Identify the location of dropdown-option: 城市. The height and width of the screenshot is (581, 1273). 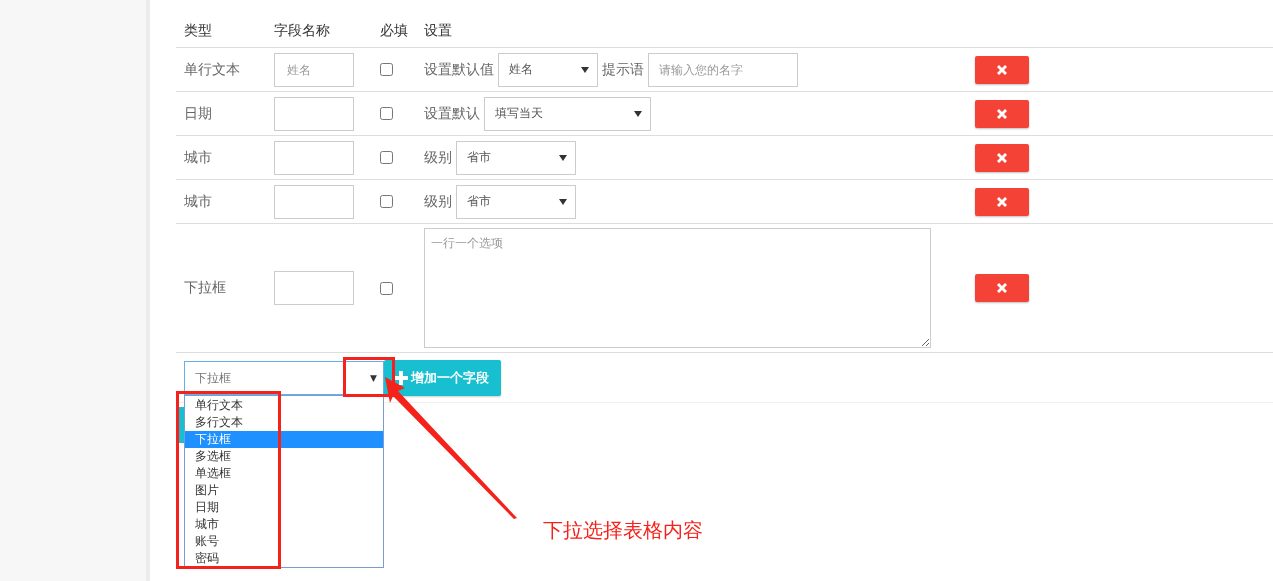
(284, 524).